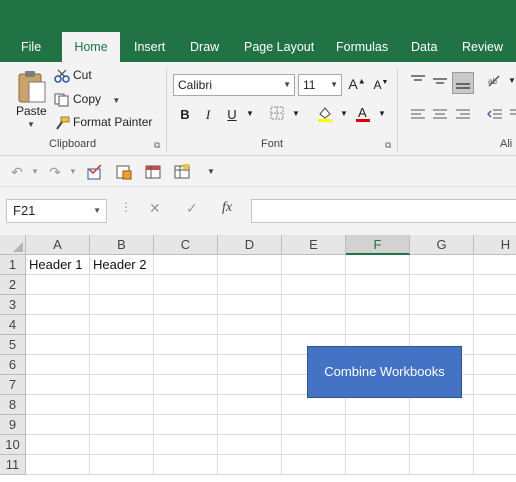  Describe the element at coordinates (13, 265) in the screenshot. I see `row-header: 1` at that location.